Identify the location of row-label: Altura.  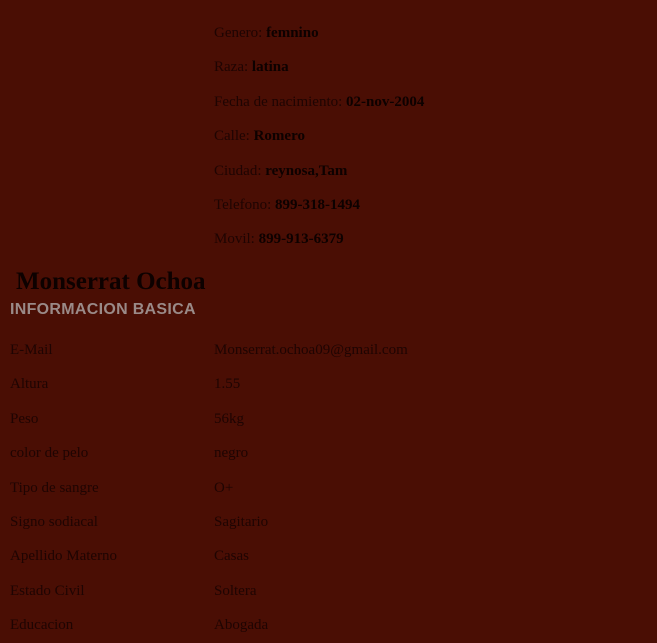
(29, 384).